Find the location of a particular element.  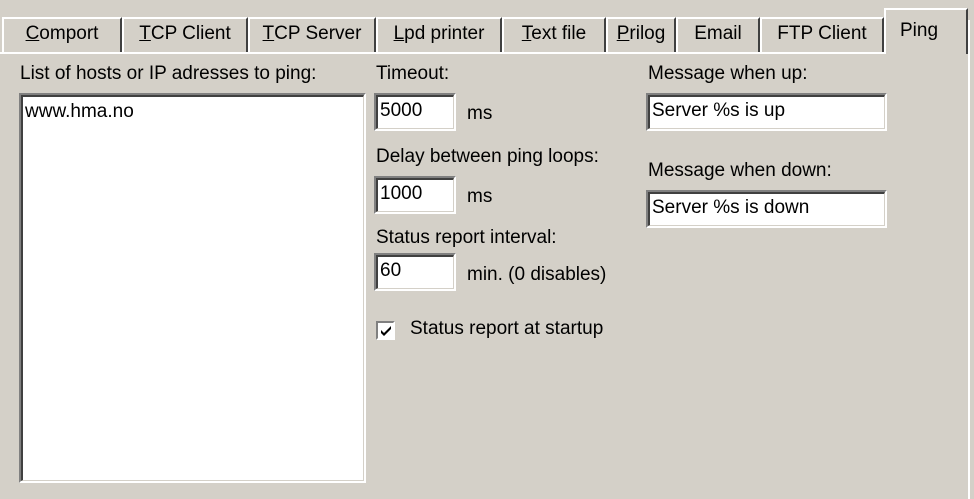

tab-tcp-server: TCP Server is located at coordinates (312, 34).